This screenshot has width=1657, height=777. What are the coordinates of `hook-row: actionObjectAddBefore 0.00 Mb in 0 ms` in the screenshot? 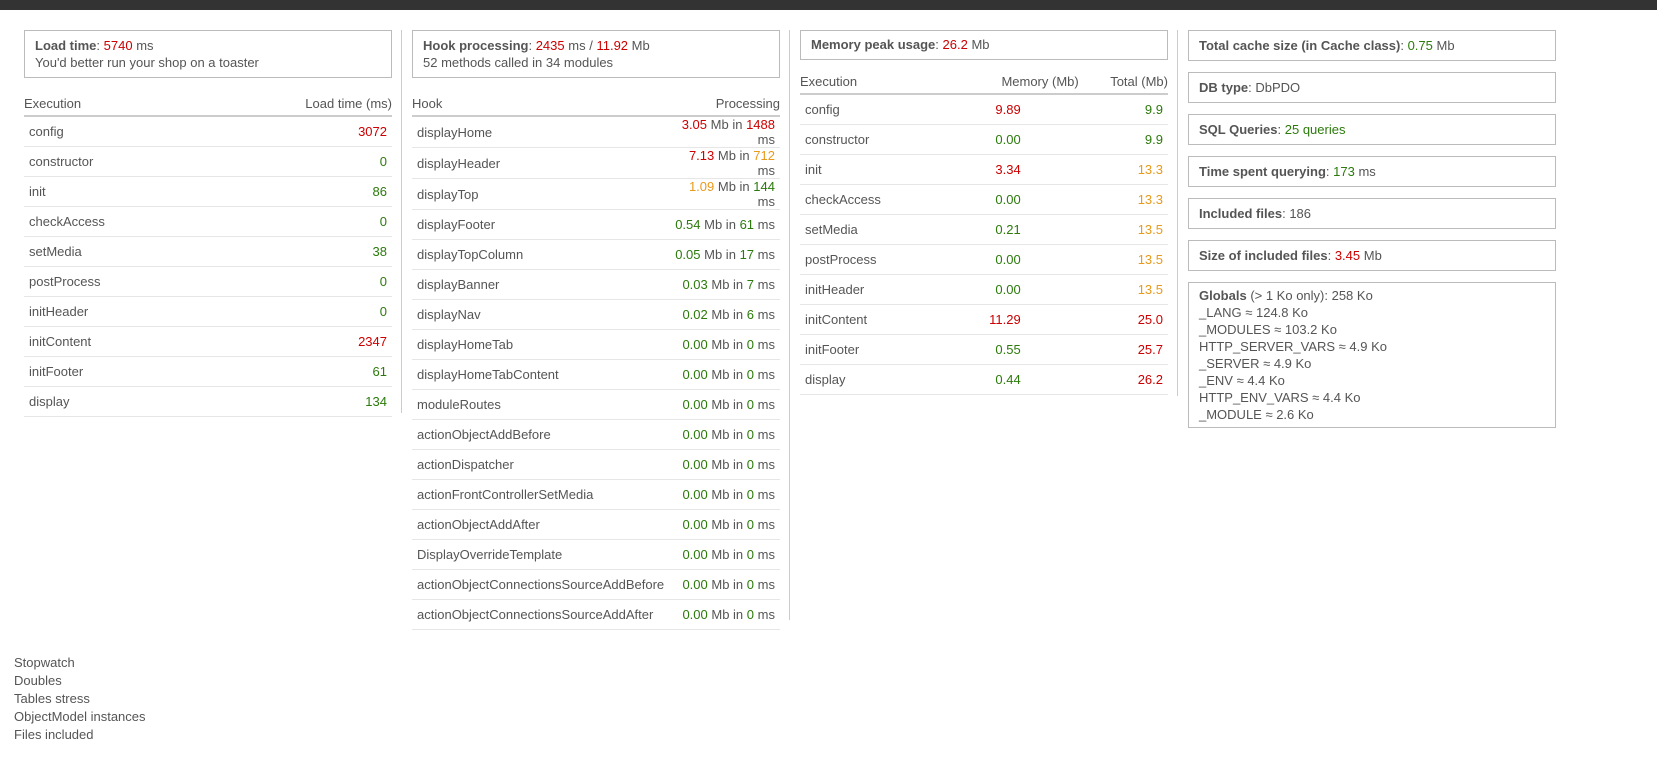 It's located at (596, 434).